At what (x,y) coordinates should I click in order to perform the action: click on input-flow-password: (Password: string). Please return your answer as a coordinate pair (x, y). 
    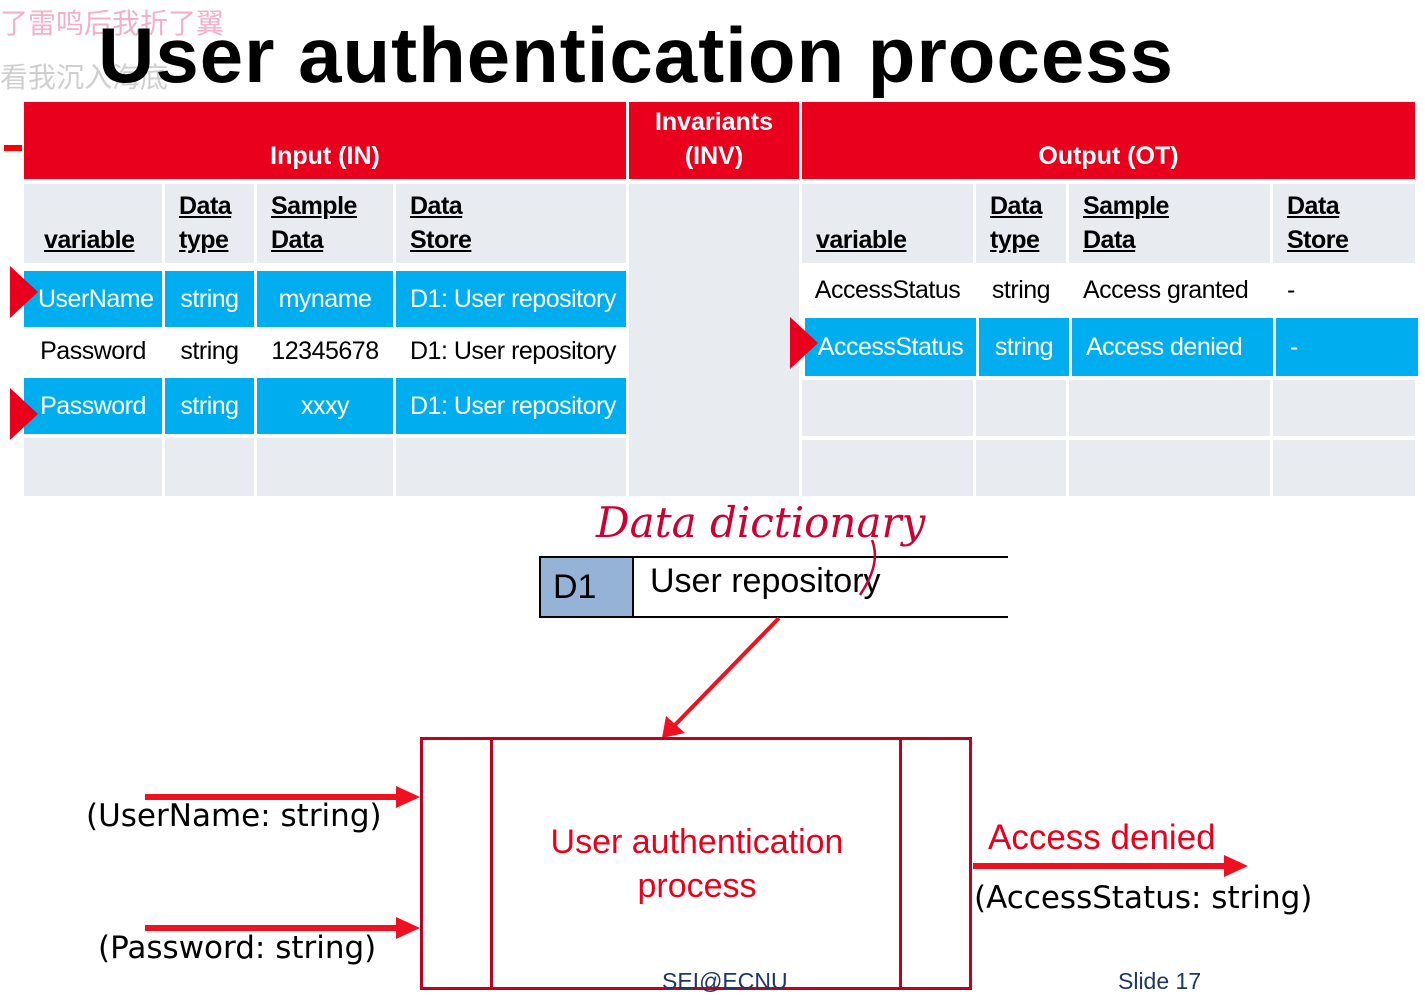
    Looking at the image, I should click on (237, 948).